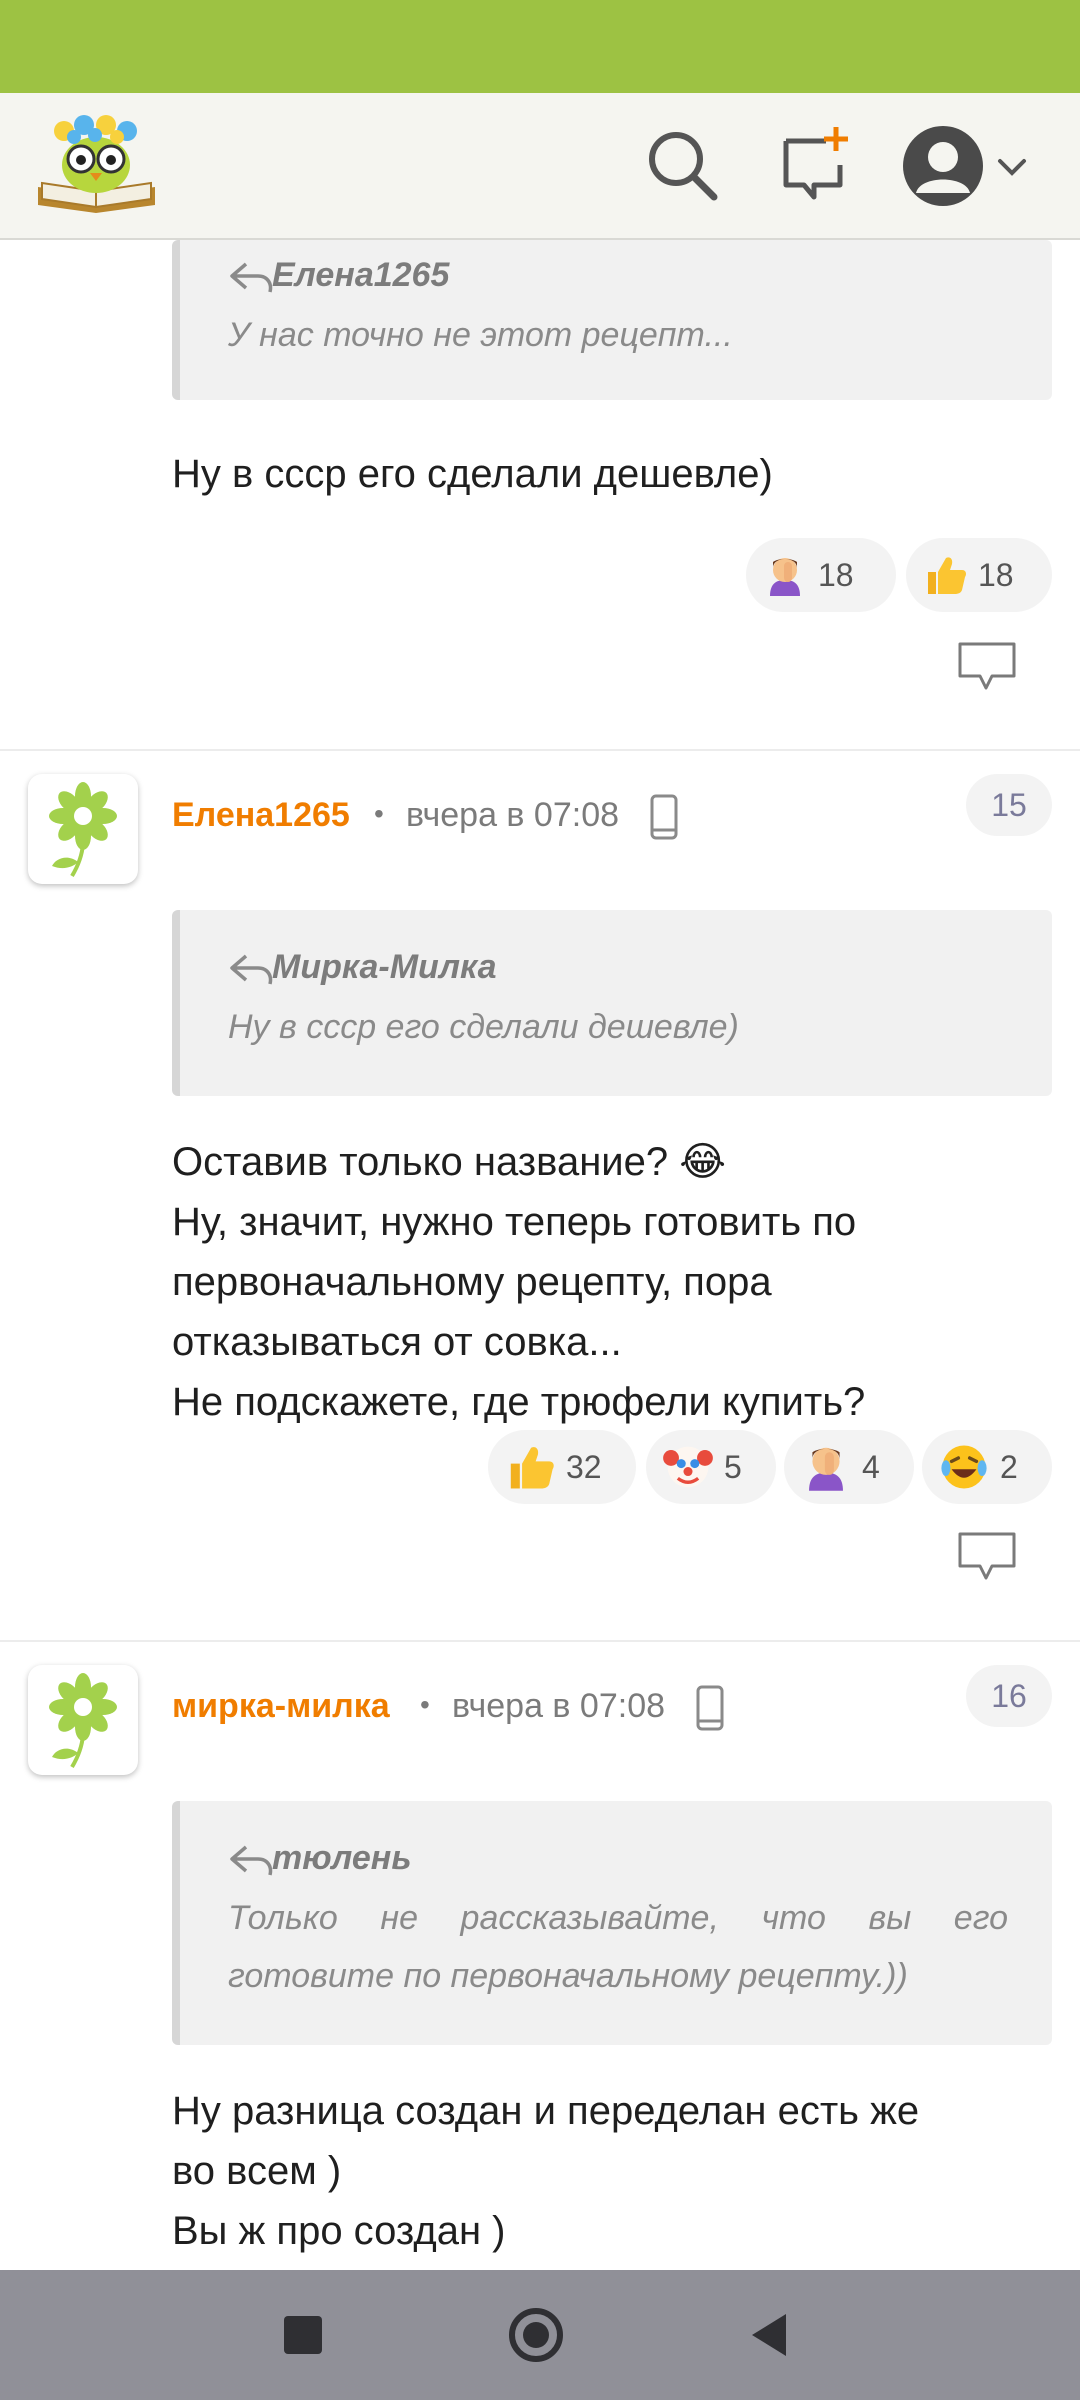 The width and height of the screenshot is (1080, 2400). What do you see at coordinates (871, 1466) in the screenshot?
I see `reaction-count: 4` at bounding box center [871, 1466].